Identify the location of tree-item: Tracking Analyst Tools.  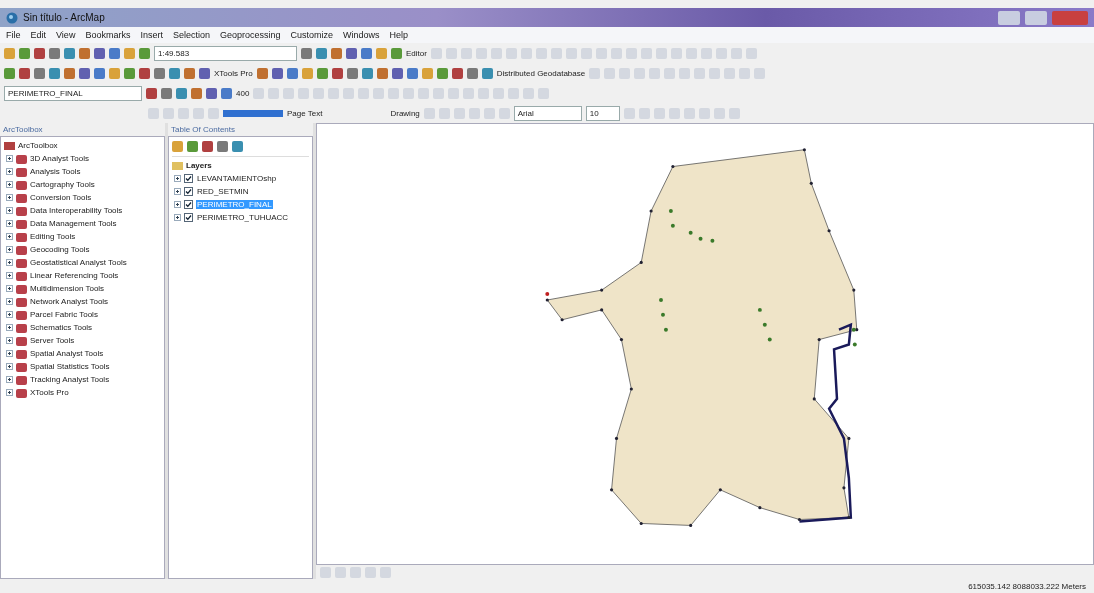
(70, 379).